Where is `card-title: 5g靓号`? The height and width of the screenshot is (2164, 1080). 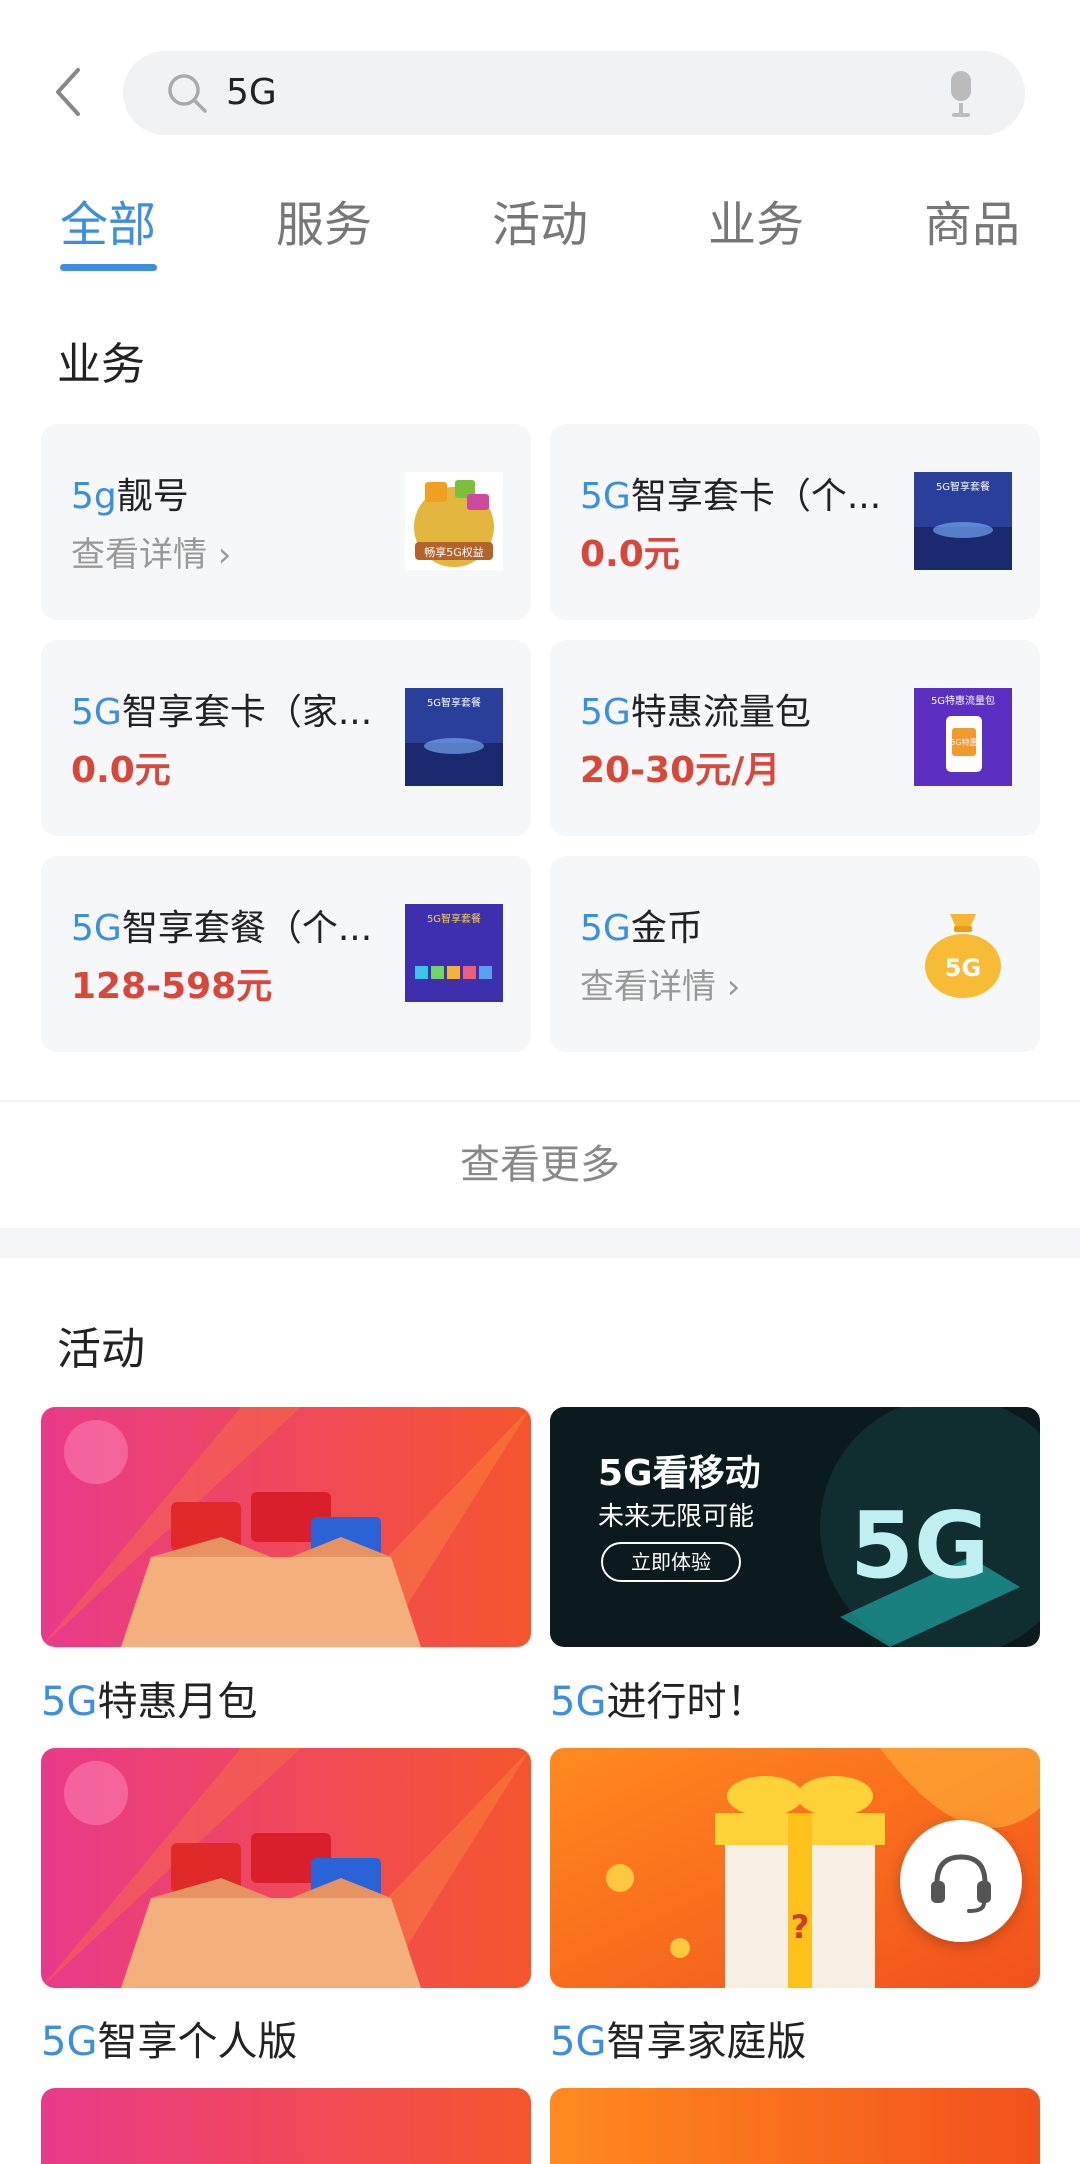
card-title: 5g靓号 is located at coordinates (130, 496).